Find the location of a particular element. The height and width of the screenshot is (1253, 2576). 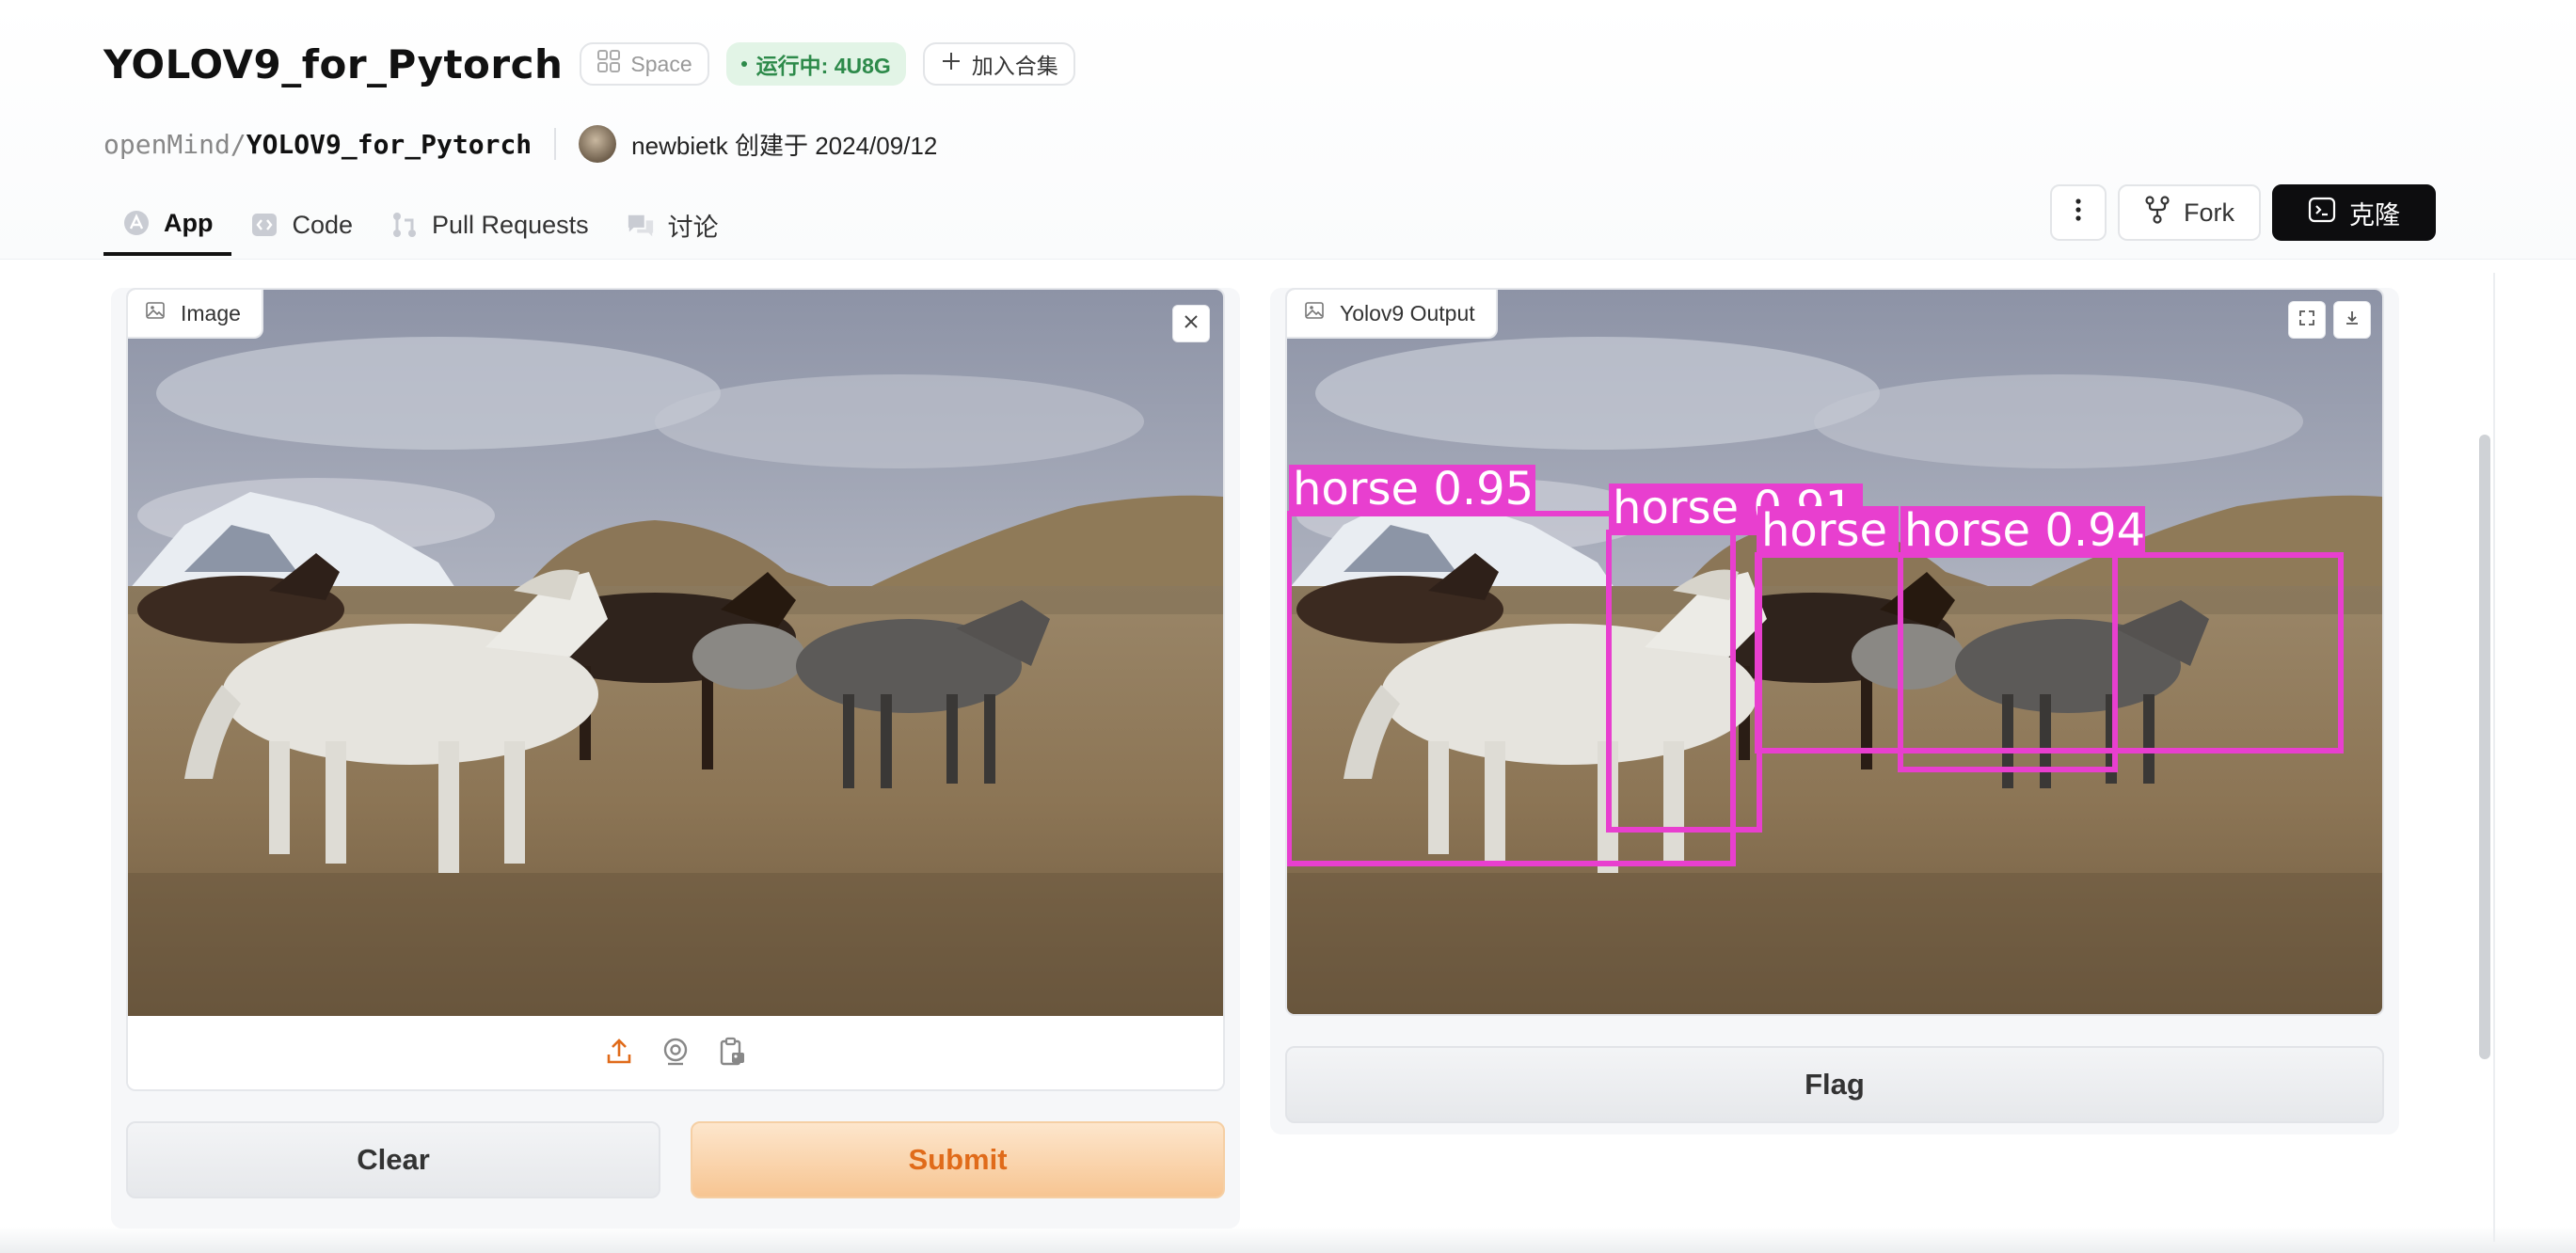

more-options-button is located at coordinates (2078, 212).